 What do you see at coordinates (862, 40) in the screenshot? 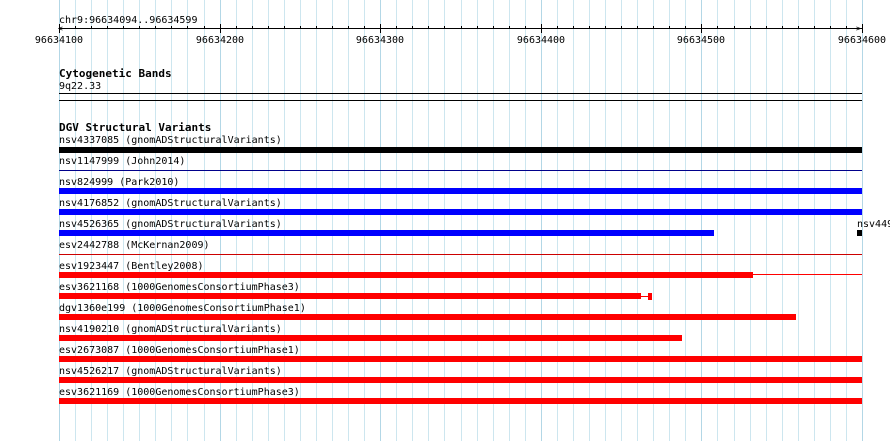
I see `tick-label: 96634600` at bounding box center [862, 40].